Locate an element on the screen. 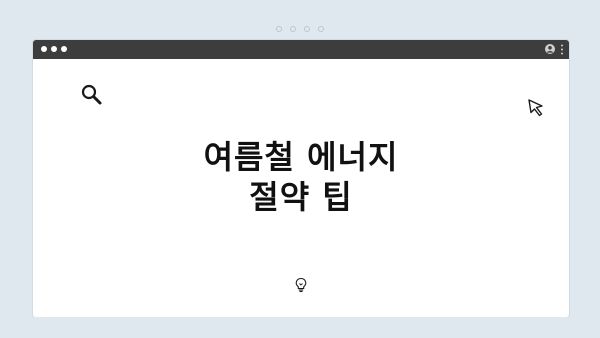 The image size is (600, 338). kebab-menu-icon is located at coordinates (562, 49).